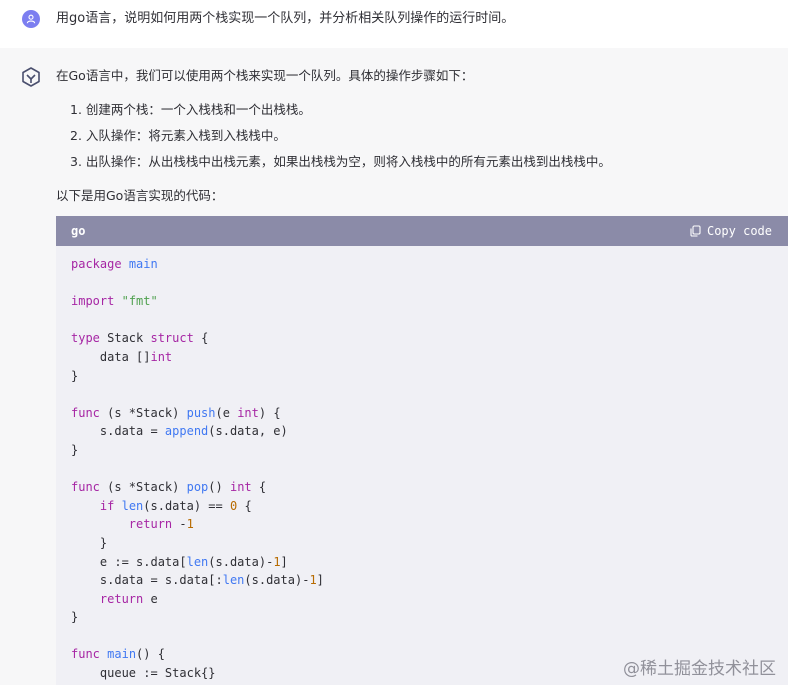 The image size is (788, 685). Describe the element at coordinates (179, 431) in the screenshot. I see `code-line: s.data = append(s.data, e)` at that location.